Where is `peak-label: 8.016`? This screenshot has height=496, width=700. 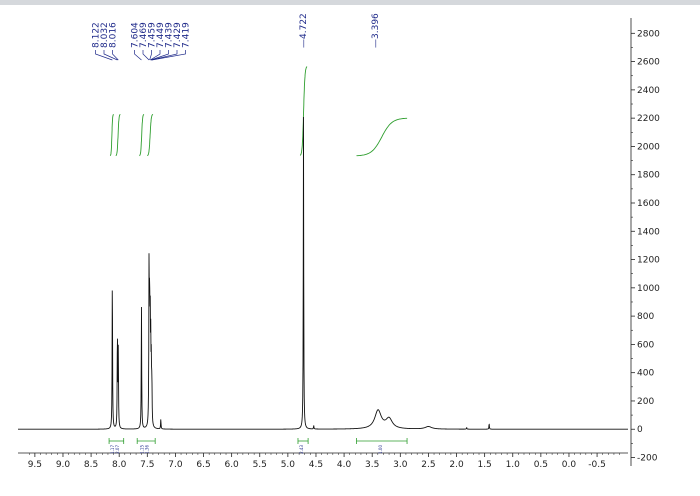
peak-label: 8.016 is located at coordinates (114, 35).